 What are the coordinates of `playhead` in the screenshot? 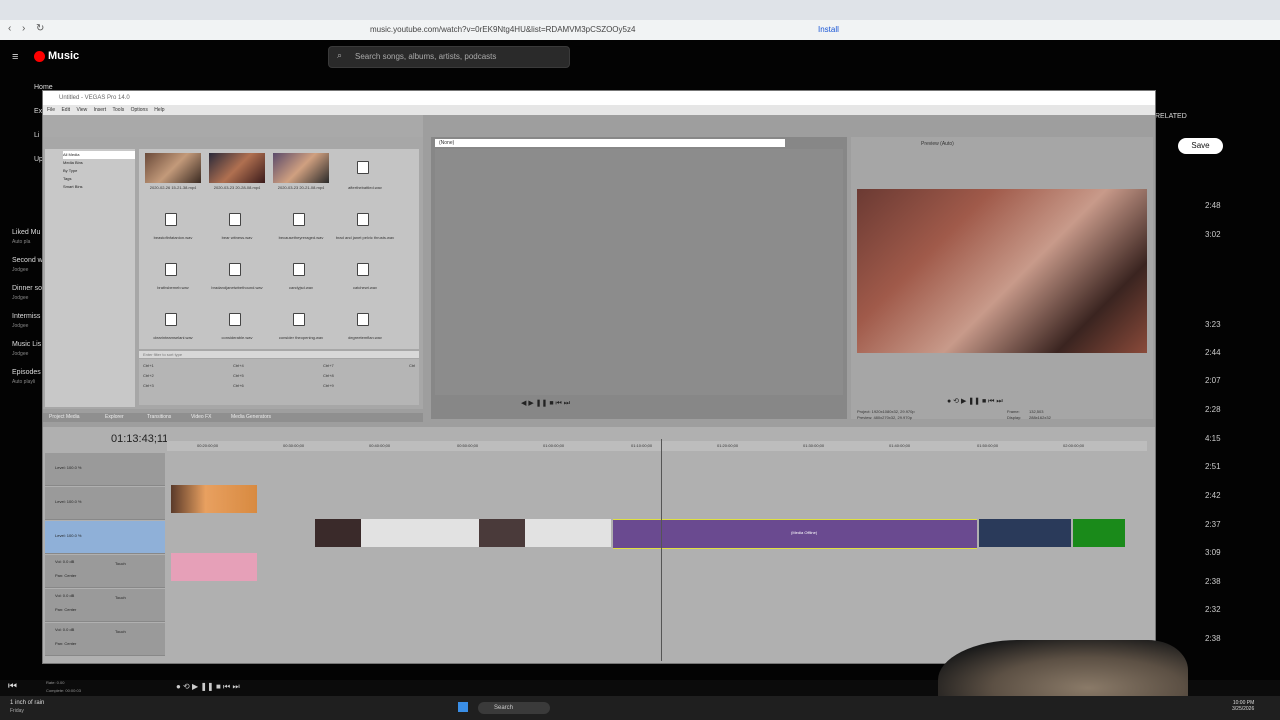 It's located at (661, 550).